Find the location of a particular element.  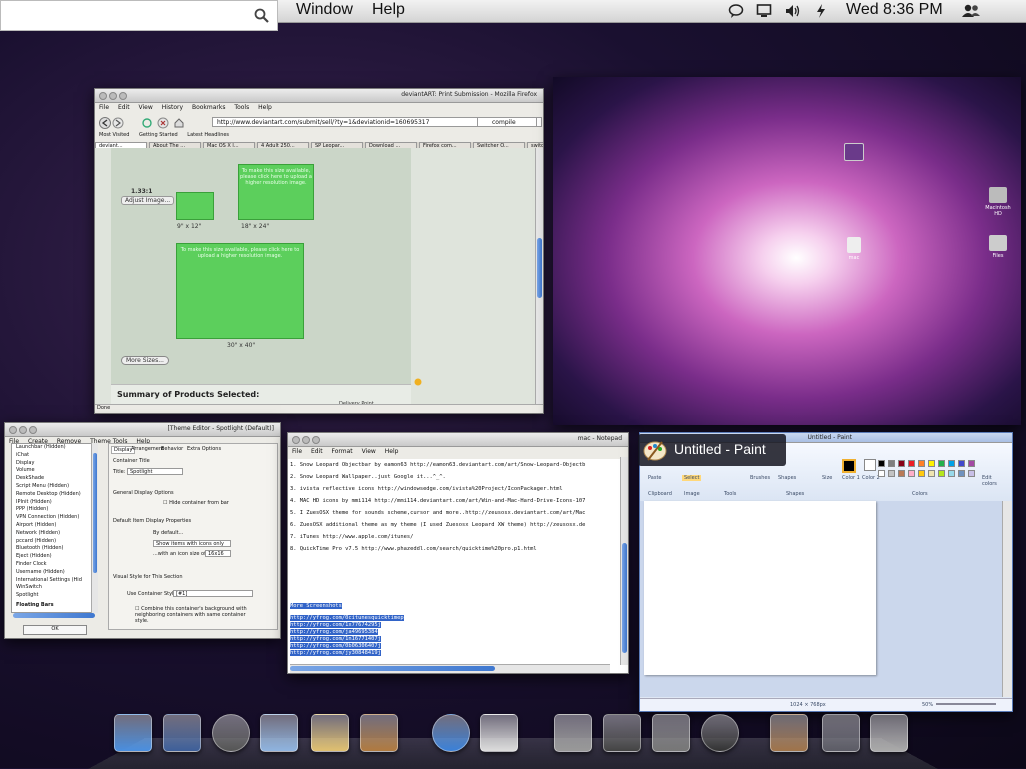

title-input: Spotlight is located at coordinates (155, 471).